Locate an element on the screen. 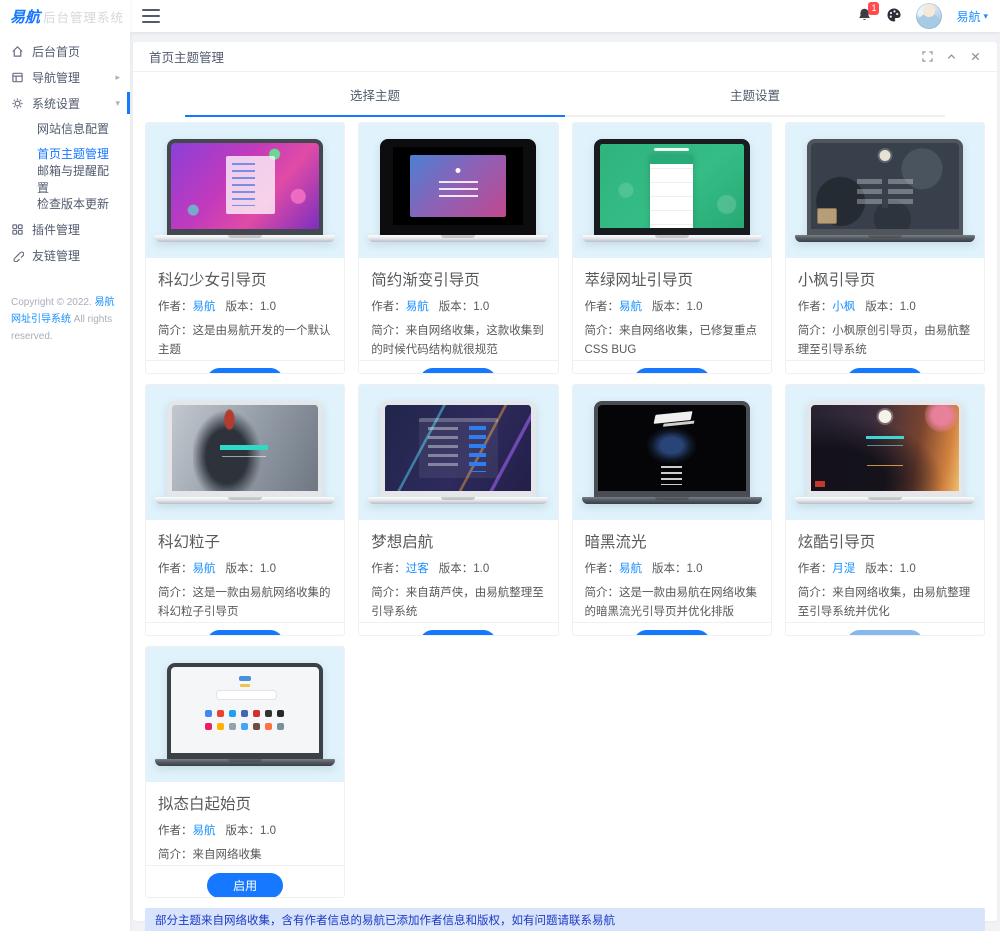  panel-window-controls is located at coordinates (951, 56).